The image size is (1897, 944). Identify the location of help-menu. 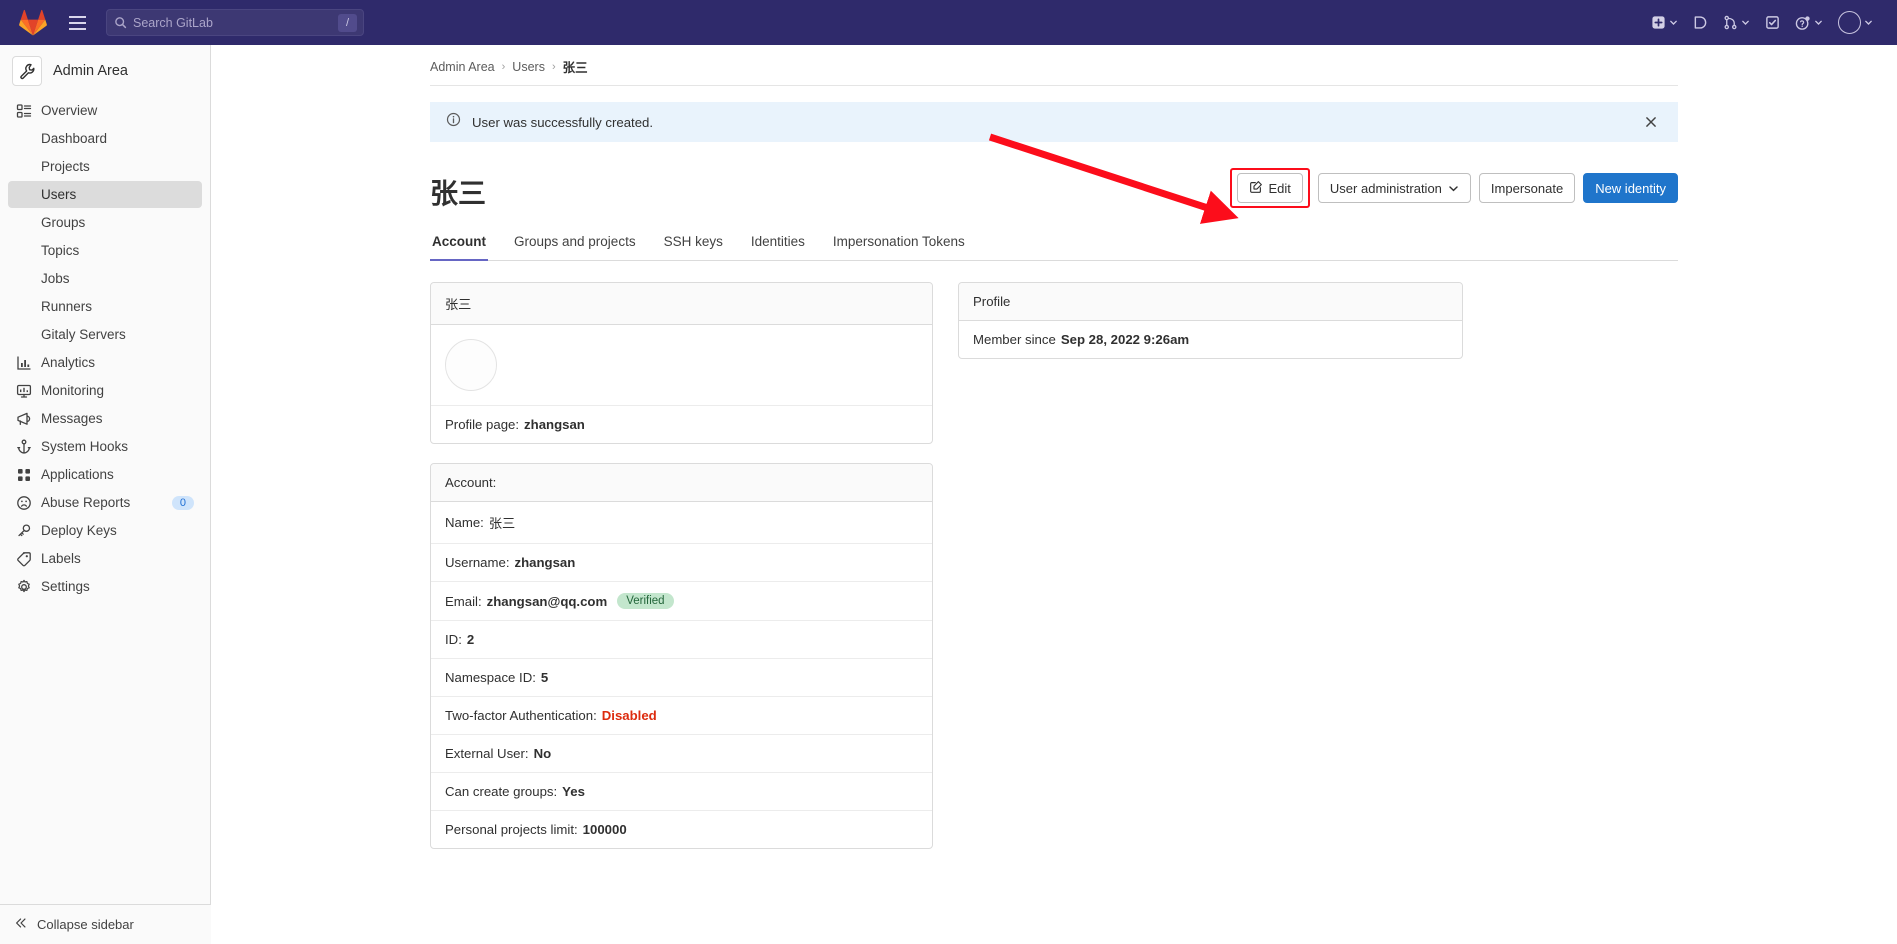
(1809, 23).